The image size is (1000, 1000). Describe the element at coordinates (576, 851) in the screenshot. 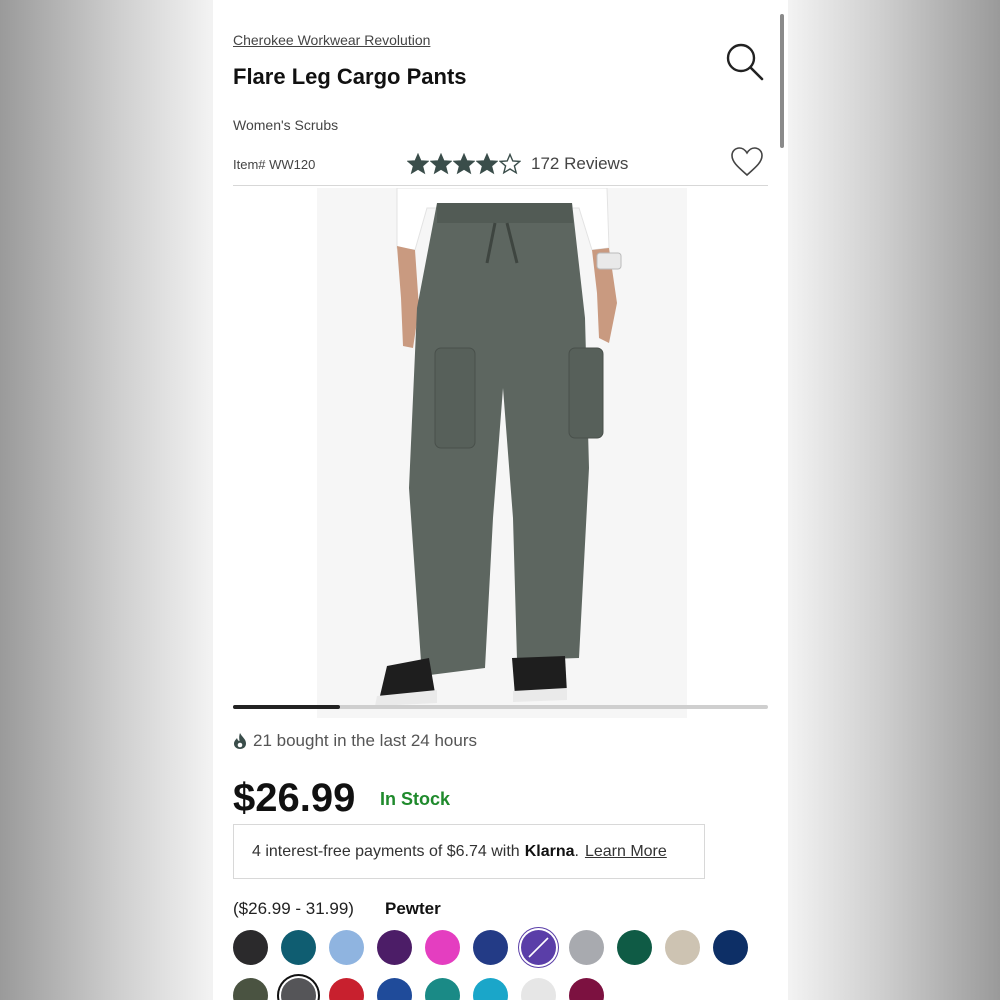

I see `klarna-period: .` at that location.